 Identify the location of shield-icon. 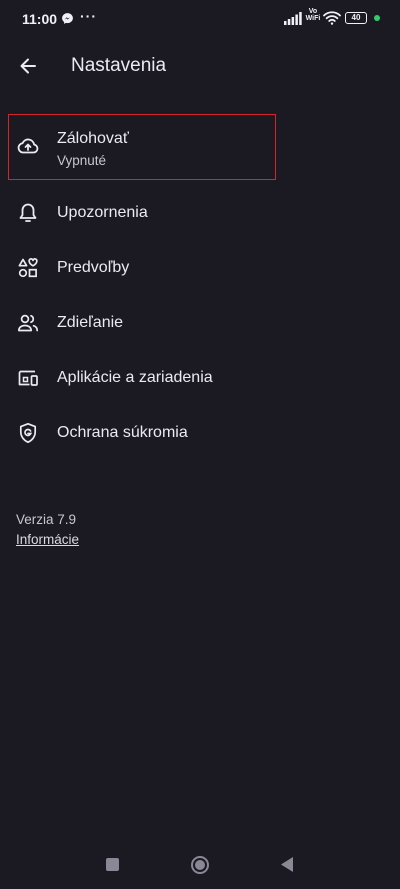
(28, 433).